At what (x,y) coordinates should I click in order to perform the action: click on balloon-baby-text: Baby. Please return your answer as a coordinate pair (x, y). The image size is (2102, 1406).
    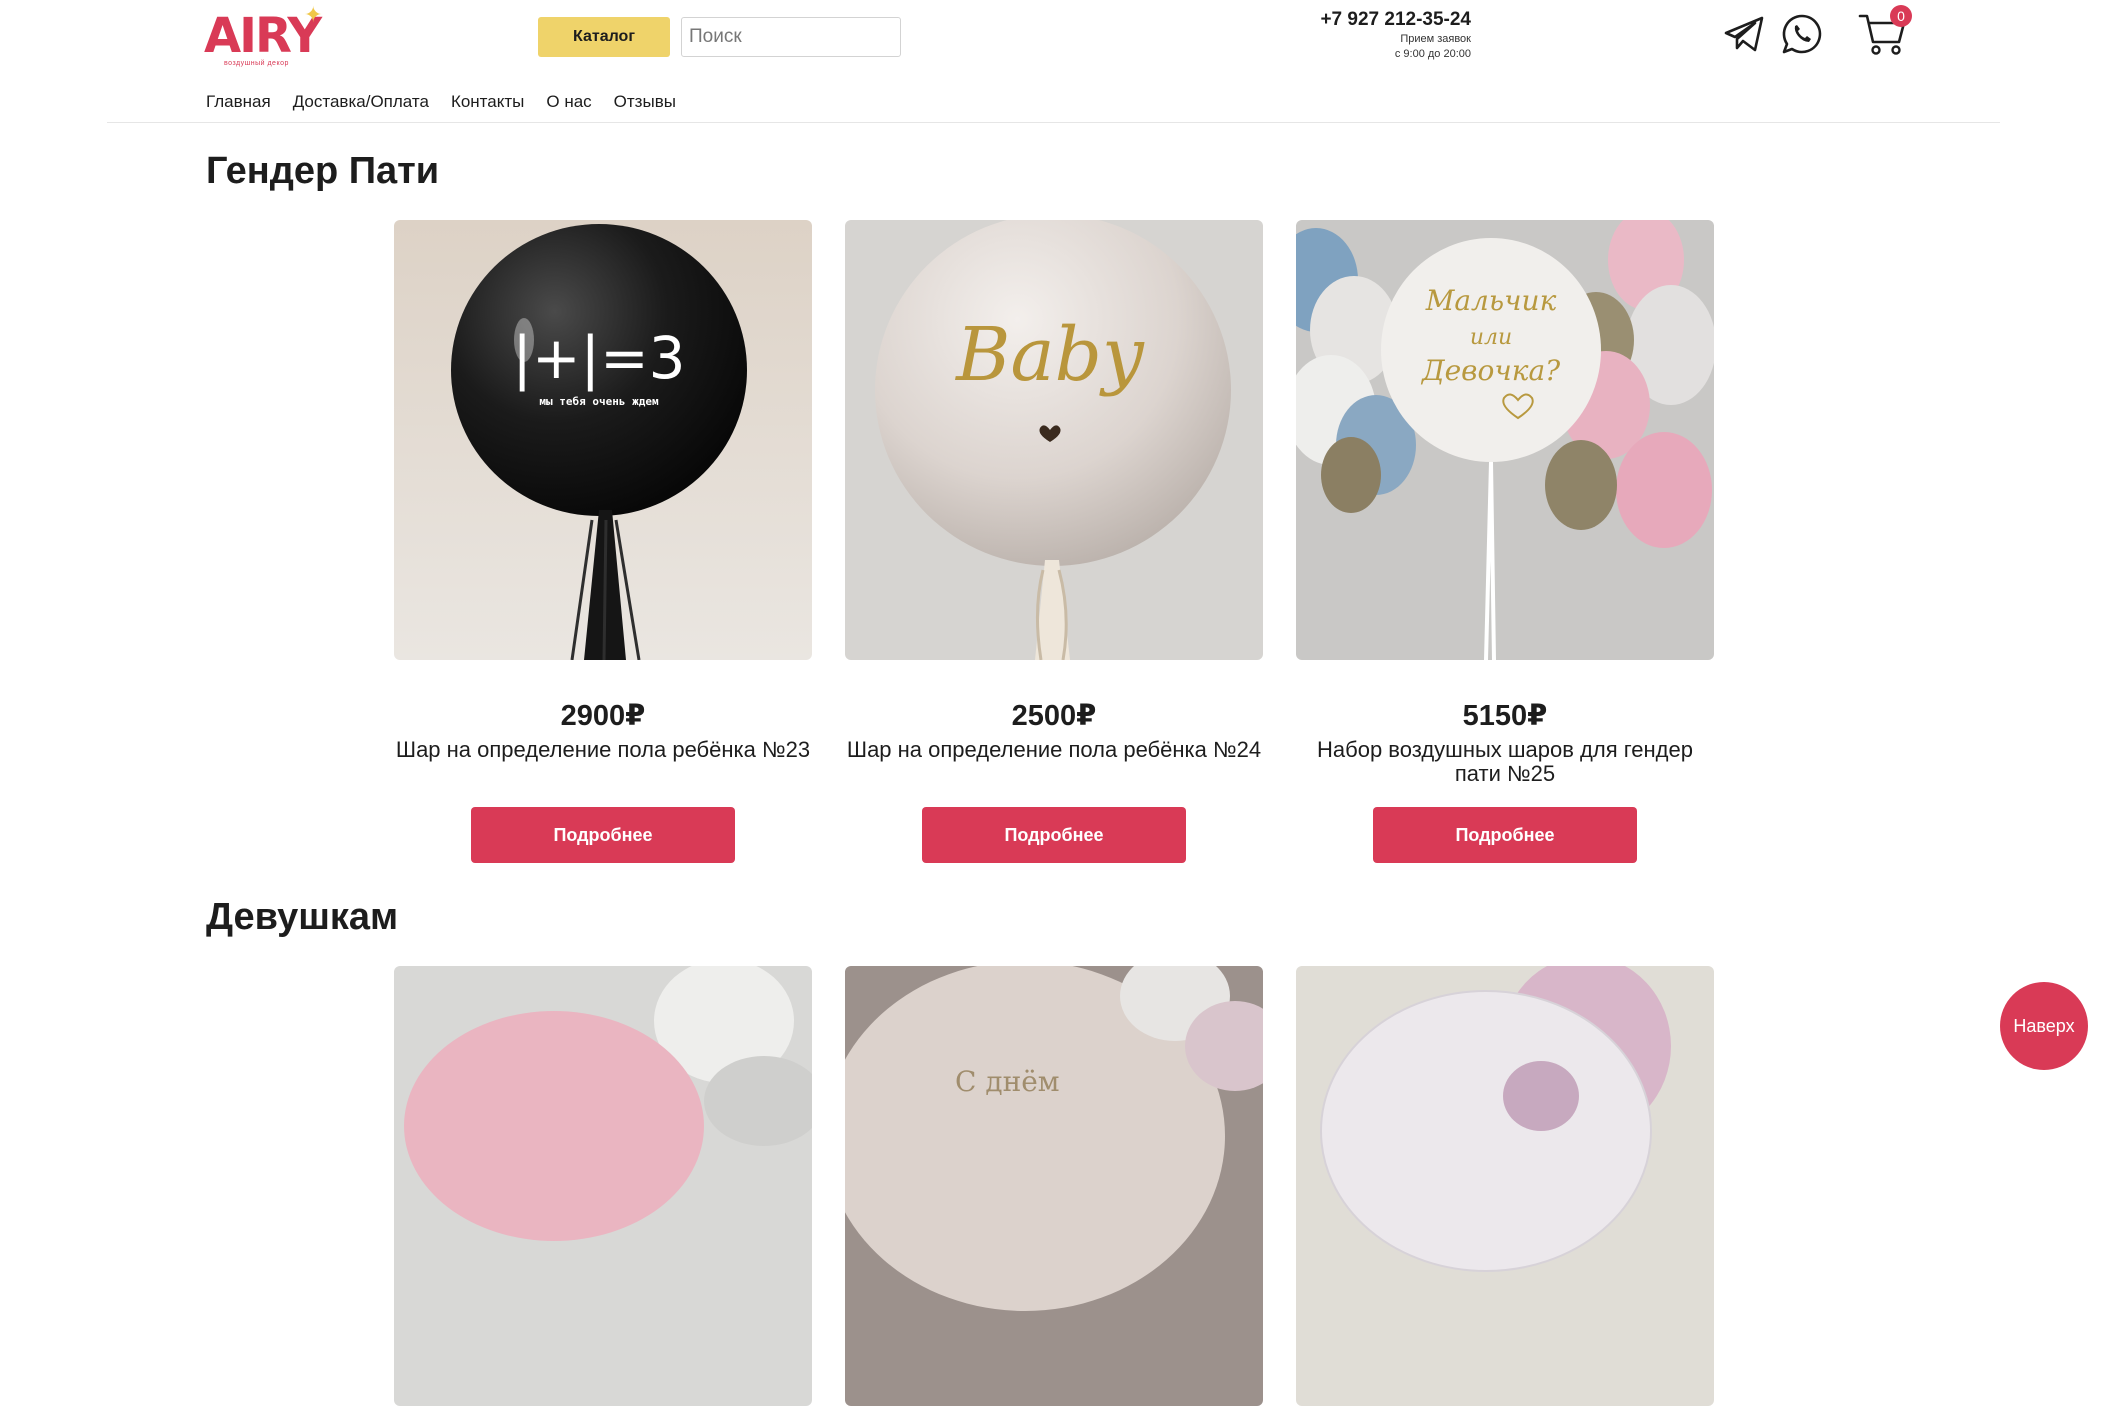
    Looking at the image, I should click on (1049, 355).